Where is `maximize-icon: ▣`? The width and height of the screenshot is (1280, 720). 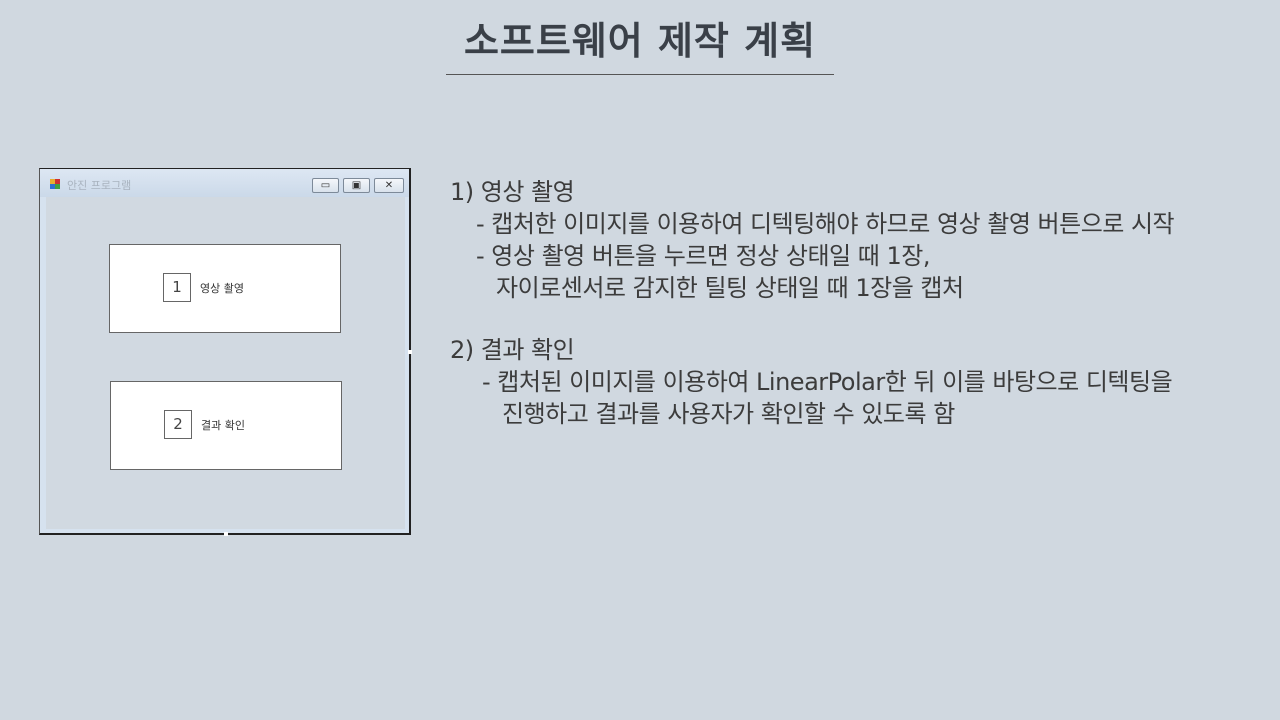 maximize-icon: ▣ is located at coordinates (356, 185).